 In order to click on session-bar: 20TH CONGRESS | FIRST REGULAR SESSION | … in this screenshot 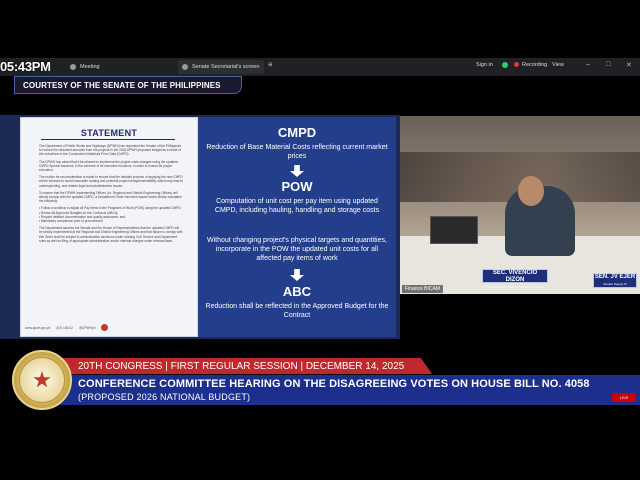, I will do `click(246, 366)`.